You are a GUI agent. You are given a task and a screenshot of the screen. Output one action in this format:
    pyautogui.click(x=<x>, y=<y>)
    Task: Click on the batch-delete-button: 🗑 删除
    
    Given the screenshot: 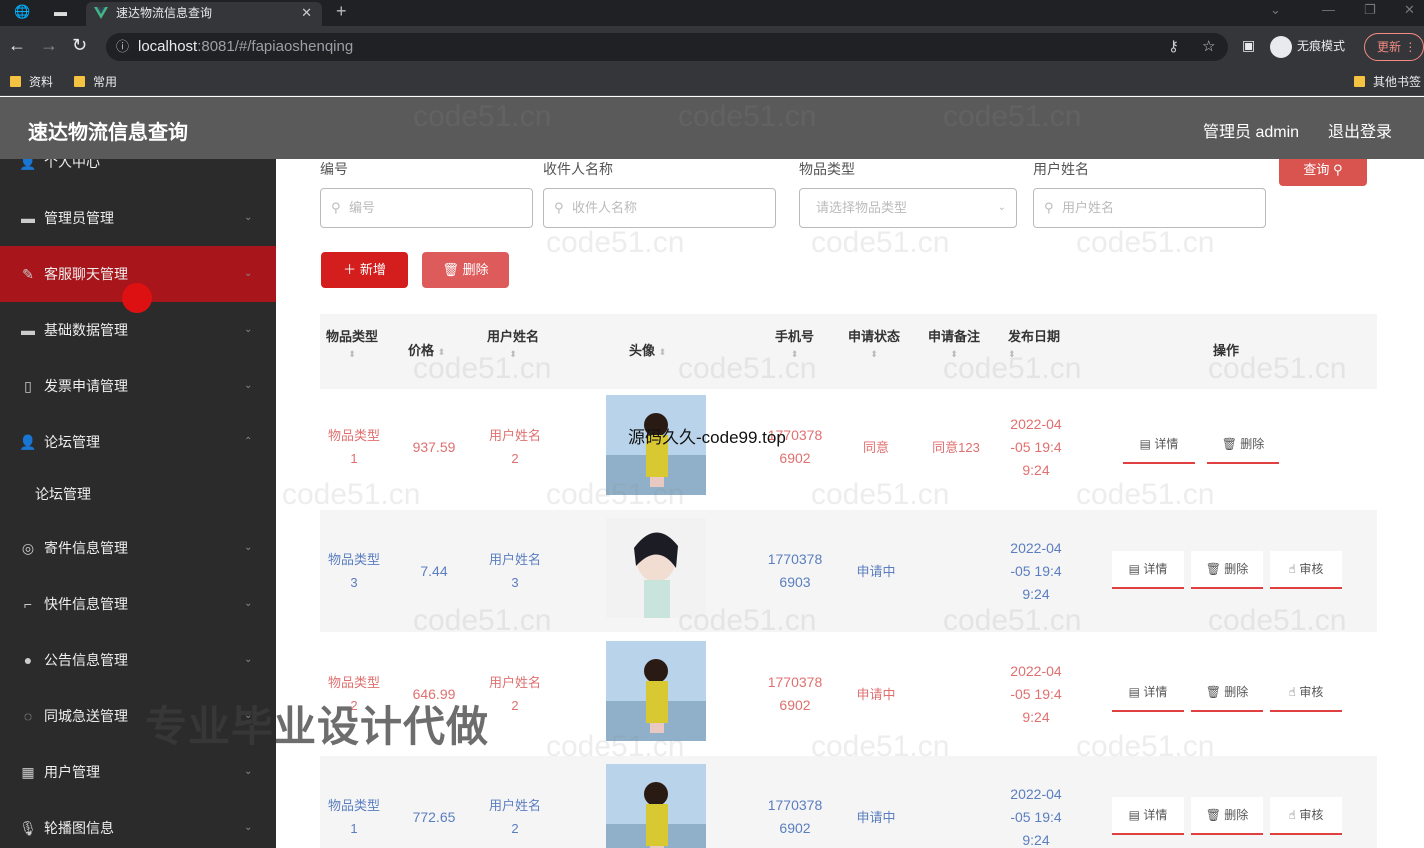 What is the action you would take?
    pyautogui.click(x=465, y=270)
    